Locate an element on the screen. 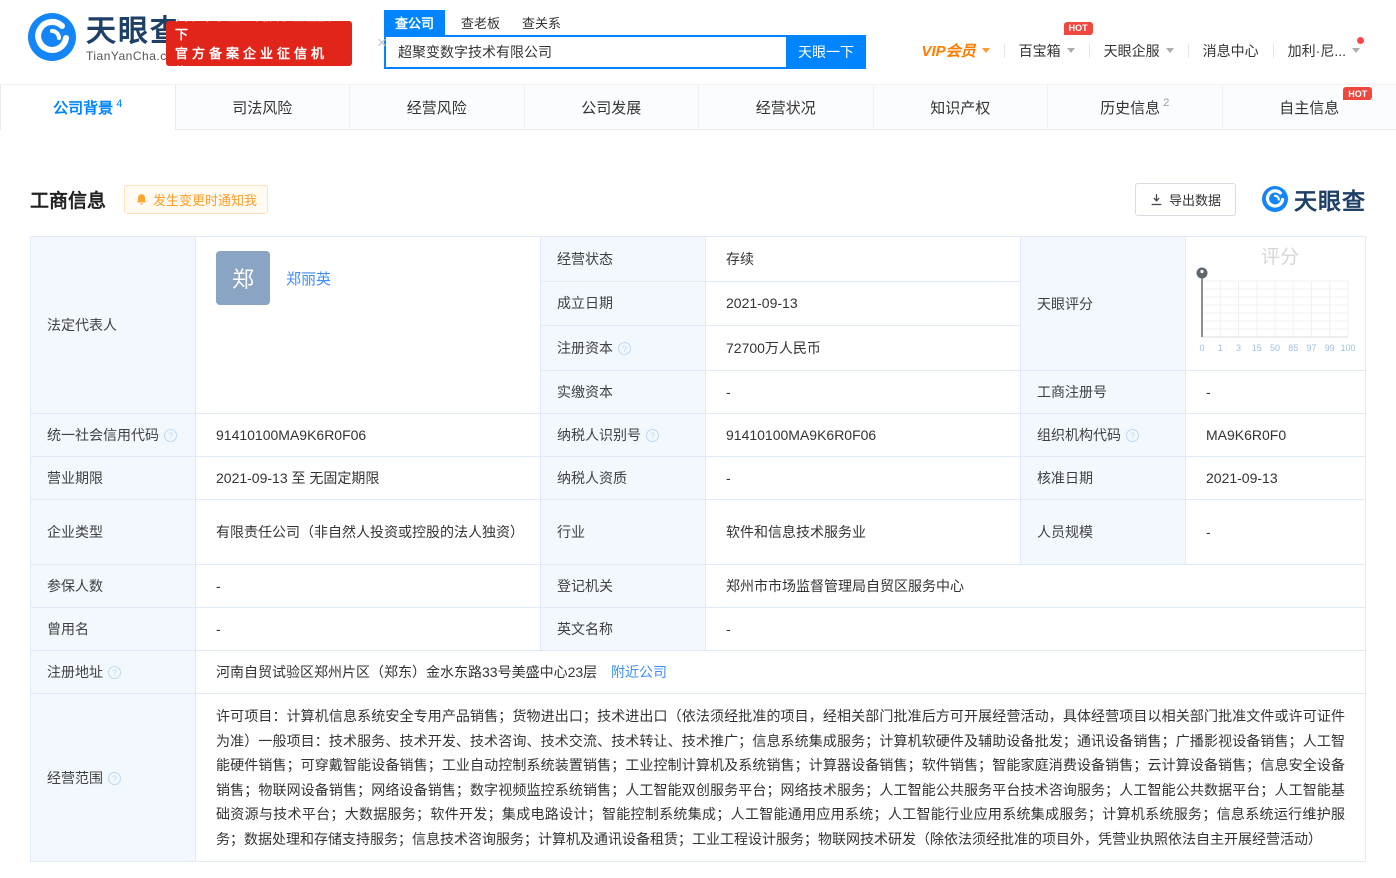 Image resolution: width=1396 pixels, height=878 pixels. tab-self-published-info: 自主信息 HOT is located at coordinates (1309, 107).